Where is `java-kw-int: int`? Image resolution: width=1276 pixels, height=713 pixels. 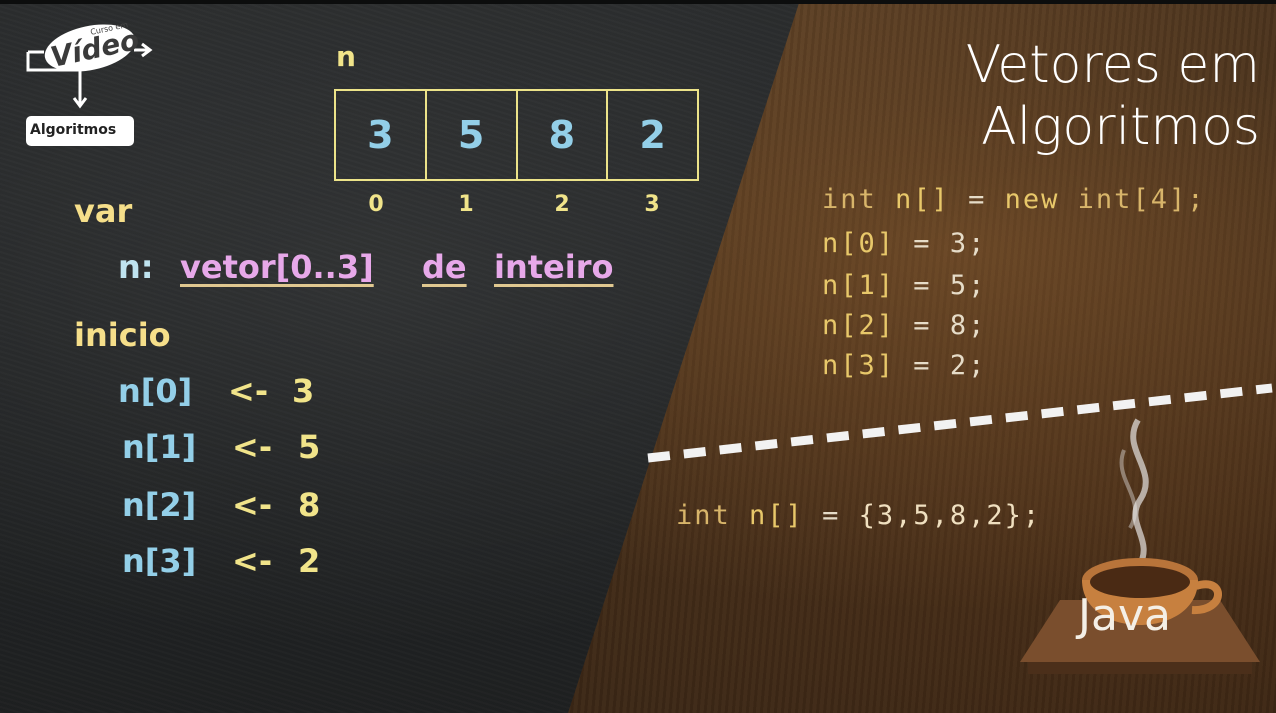 java-kw-int: int is located at coordinates (703, 515).